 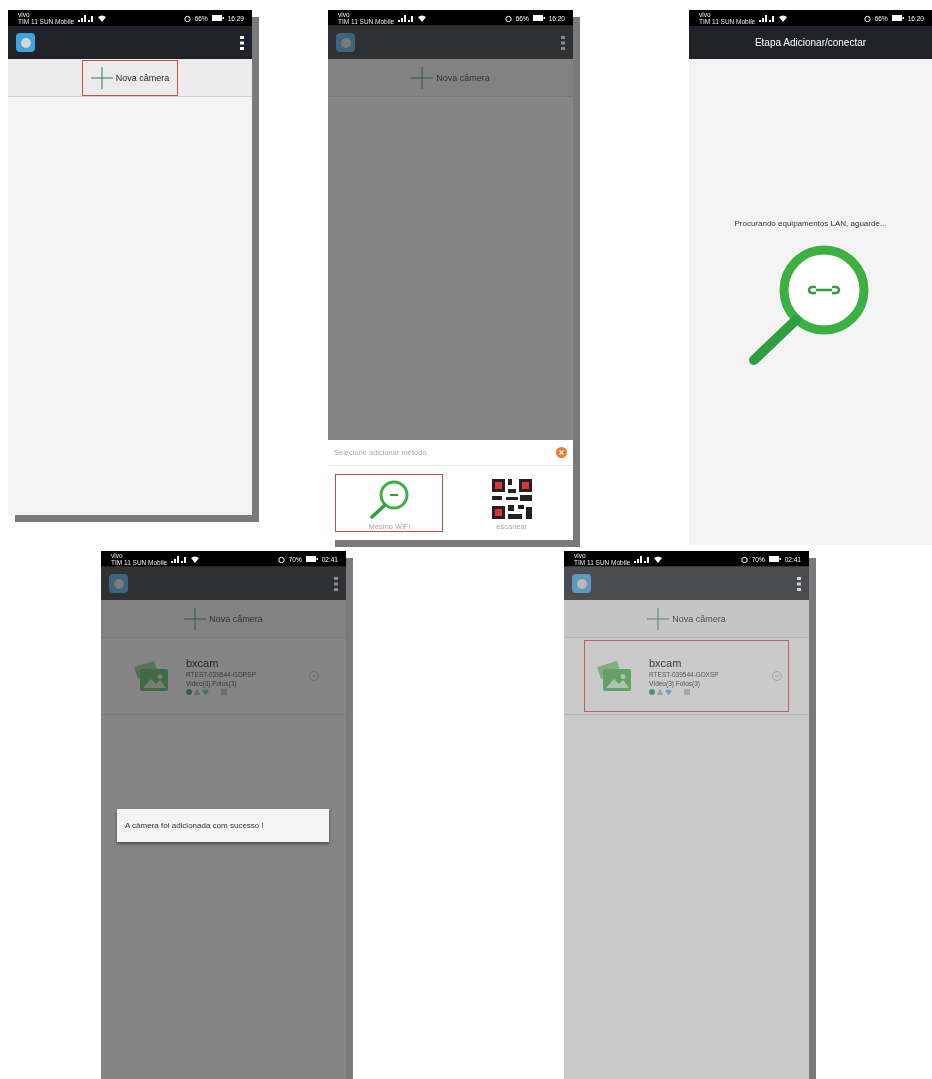 I want to click on close-icon, so click(x=561, y=452).